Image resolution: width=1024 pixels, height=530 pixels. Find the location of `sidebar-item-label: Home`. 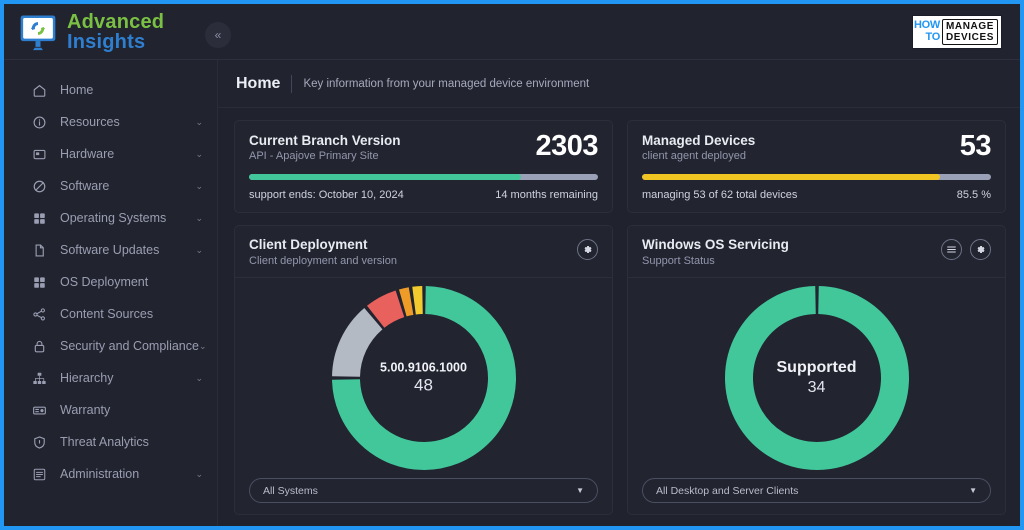

sidebar-item-label: Home is located at coordinates (77, 90).